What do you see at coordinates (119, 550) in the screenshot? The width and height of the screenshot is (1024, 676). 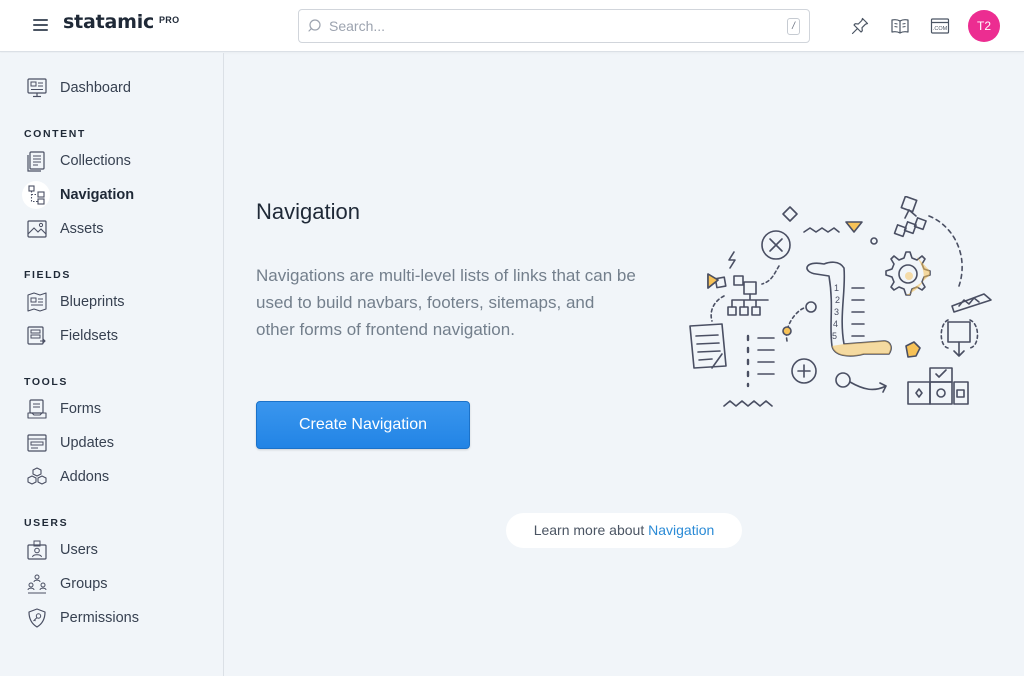 I see `sidebar-item-users: Users` at bounding box center [119, 550].